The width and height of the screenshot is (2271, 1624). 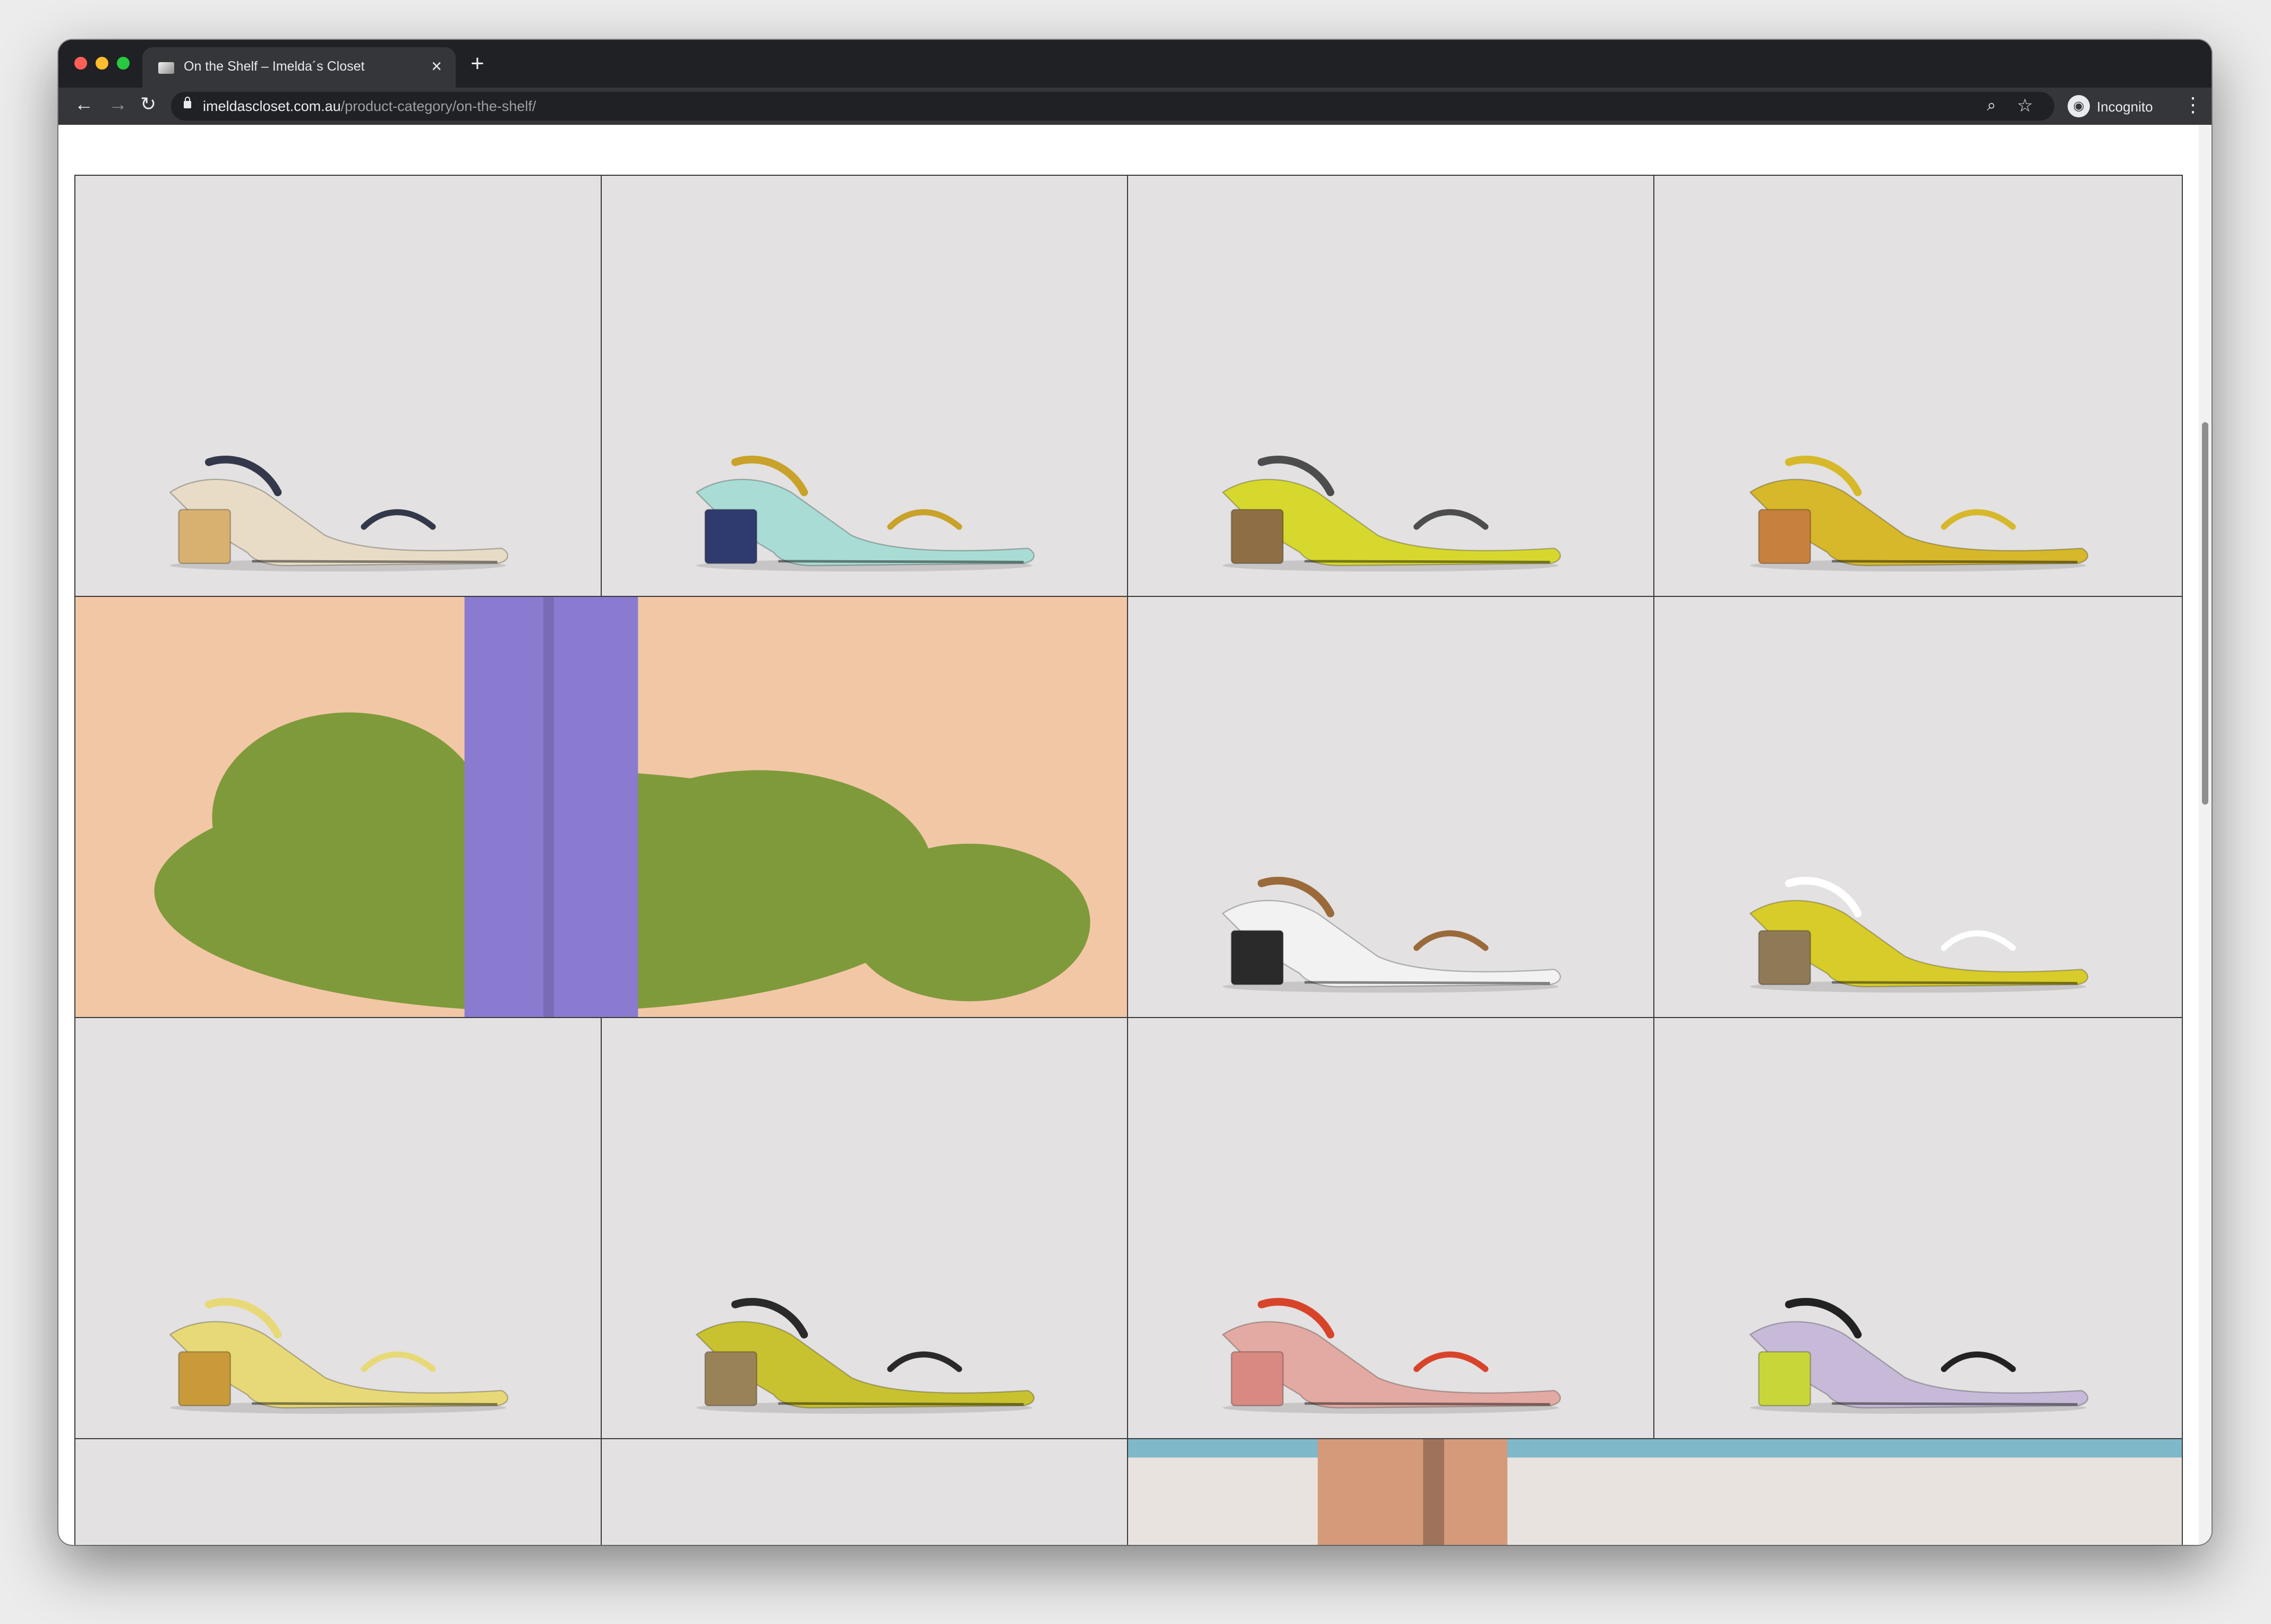 What do you see at coordinates (81, 63) in the screenshot?
I see `close-window-button` at bounding box center [81, 63].